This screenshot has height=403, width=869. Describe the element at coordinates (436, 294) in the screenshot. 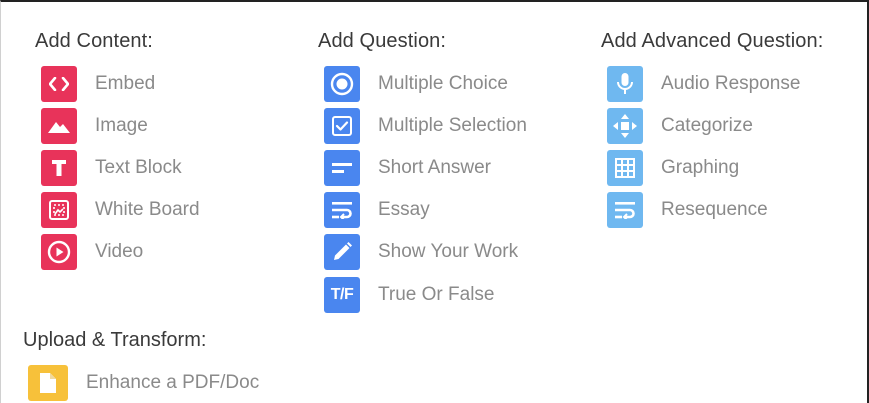

I see `true-or-false-label: True Or False` at that location.